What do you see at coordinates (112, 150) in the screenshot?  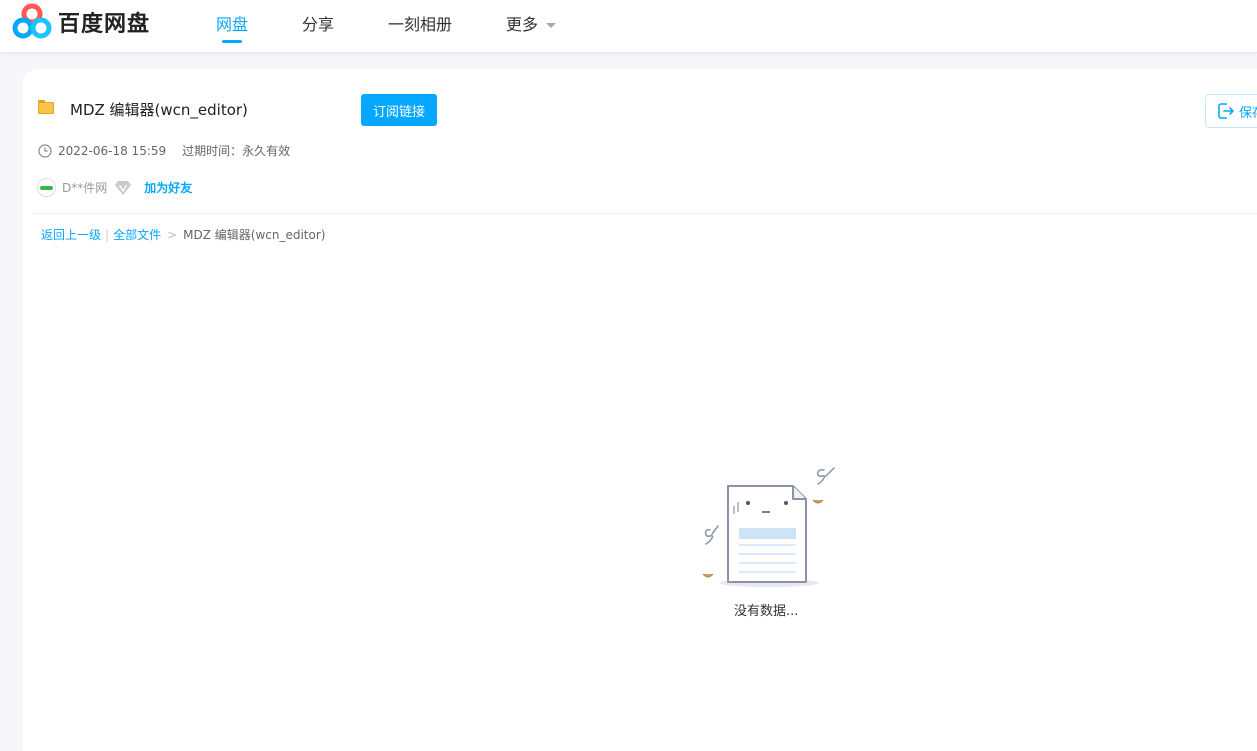 I see `share-date: 2022-06-18 15:59` at bounding box center [112, 150].